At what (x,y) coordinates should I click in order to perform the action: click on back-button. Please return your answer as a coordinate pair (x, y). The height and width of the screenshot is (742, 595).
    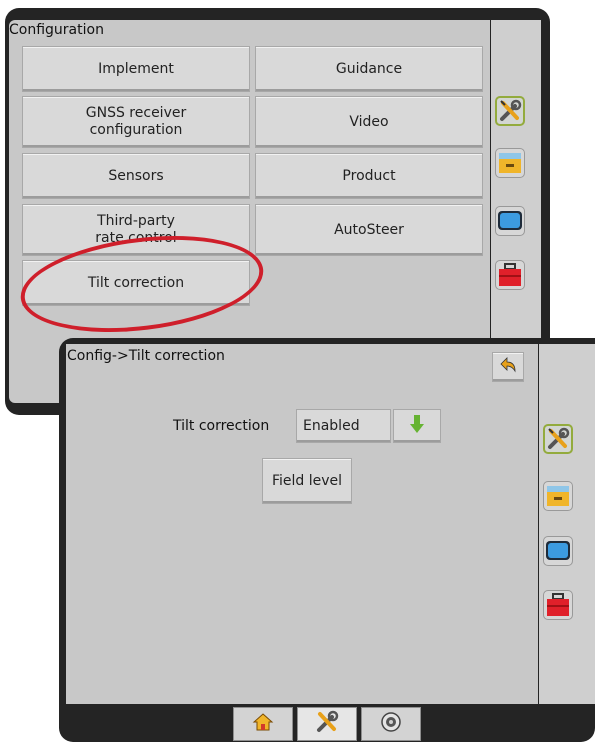
    Looking at the image, I should click on (508, 367).